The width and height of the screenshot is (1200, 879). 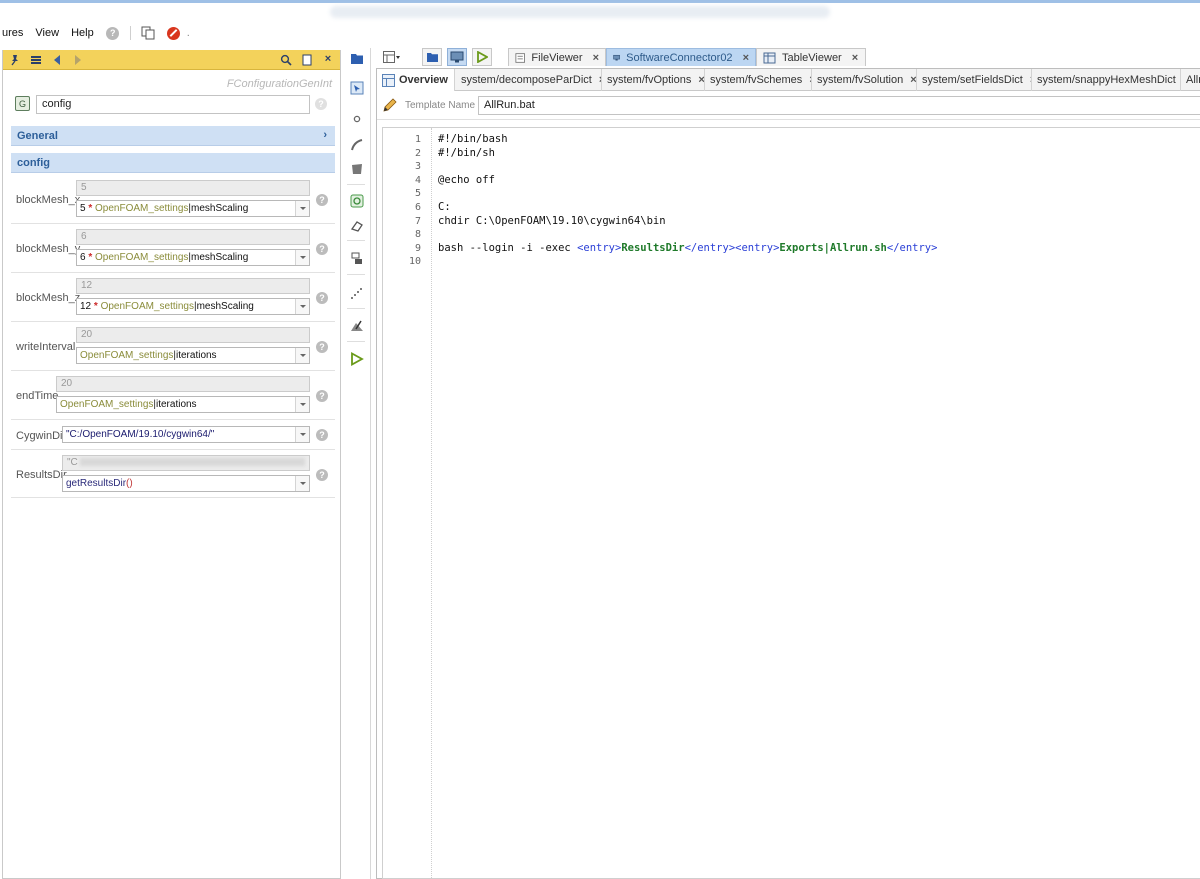 I want to click on vertical-toolbar, so click(x=356, y=463).